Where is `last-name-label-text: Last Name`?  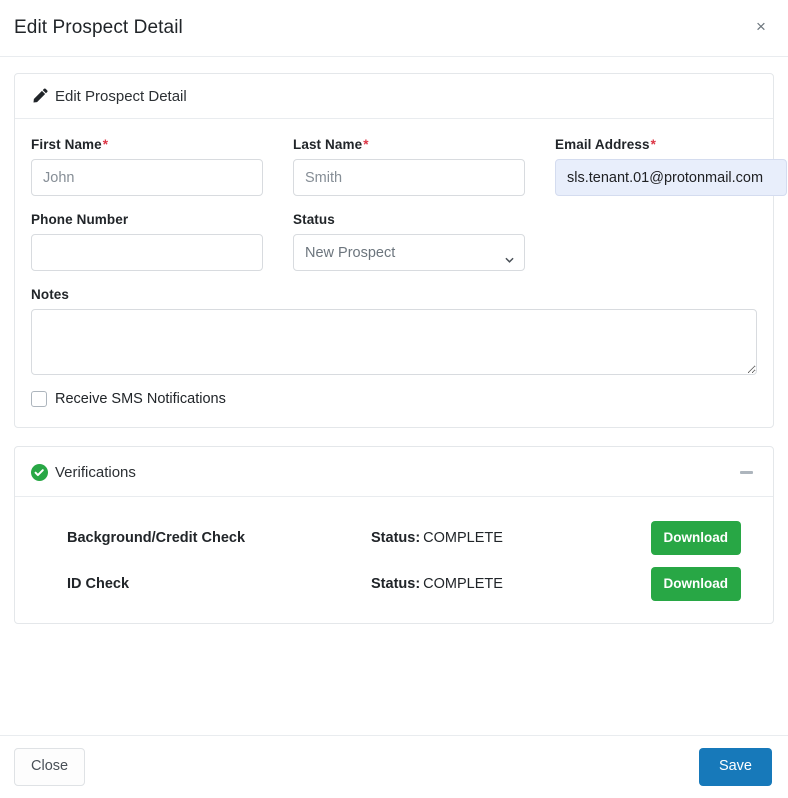 last-name-label-text: Last Name is located at coordinates (328, 144).